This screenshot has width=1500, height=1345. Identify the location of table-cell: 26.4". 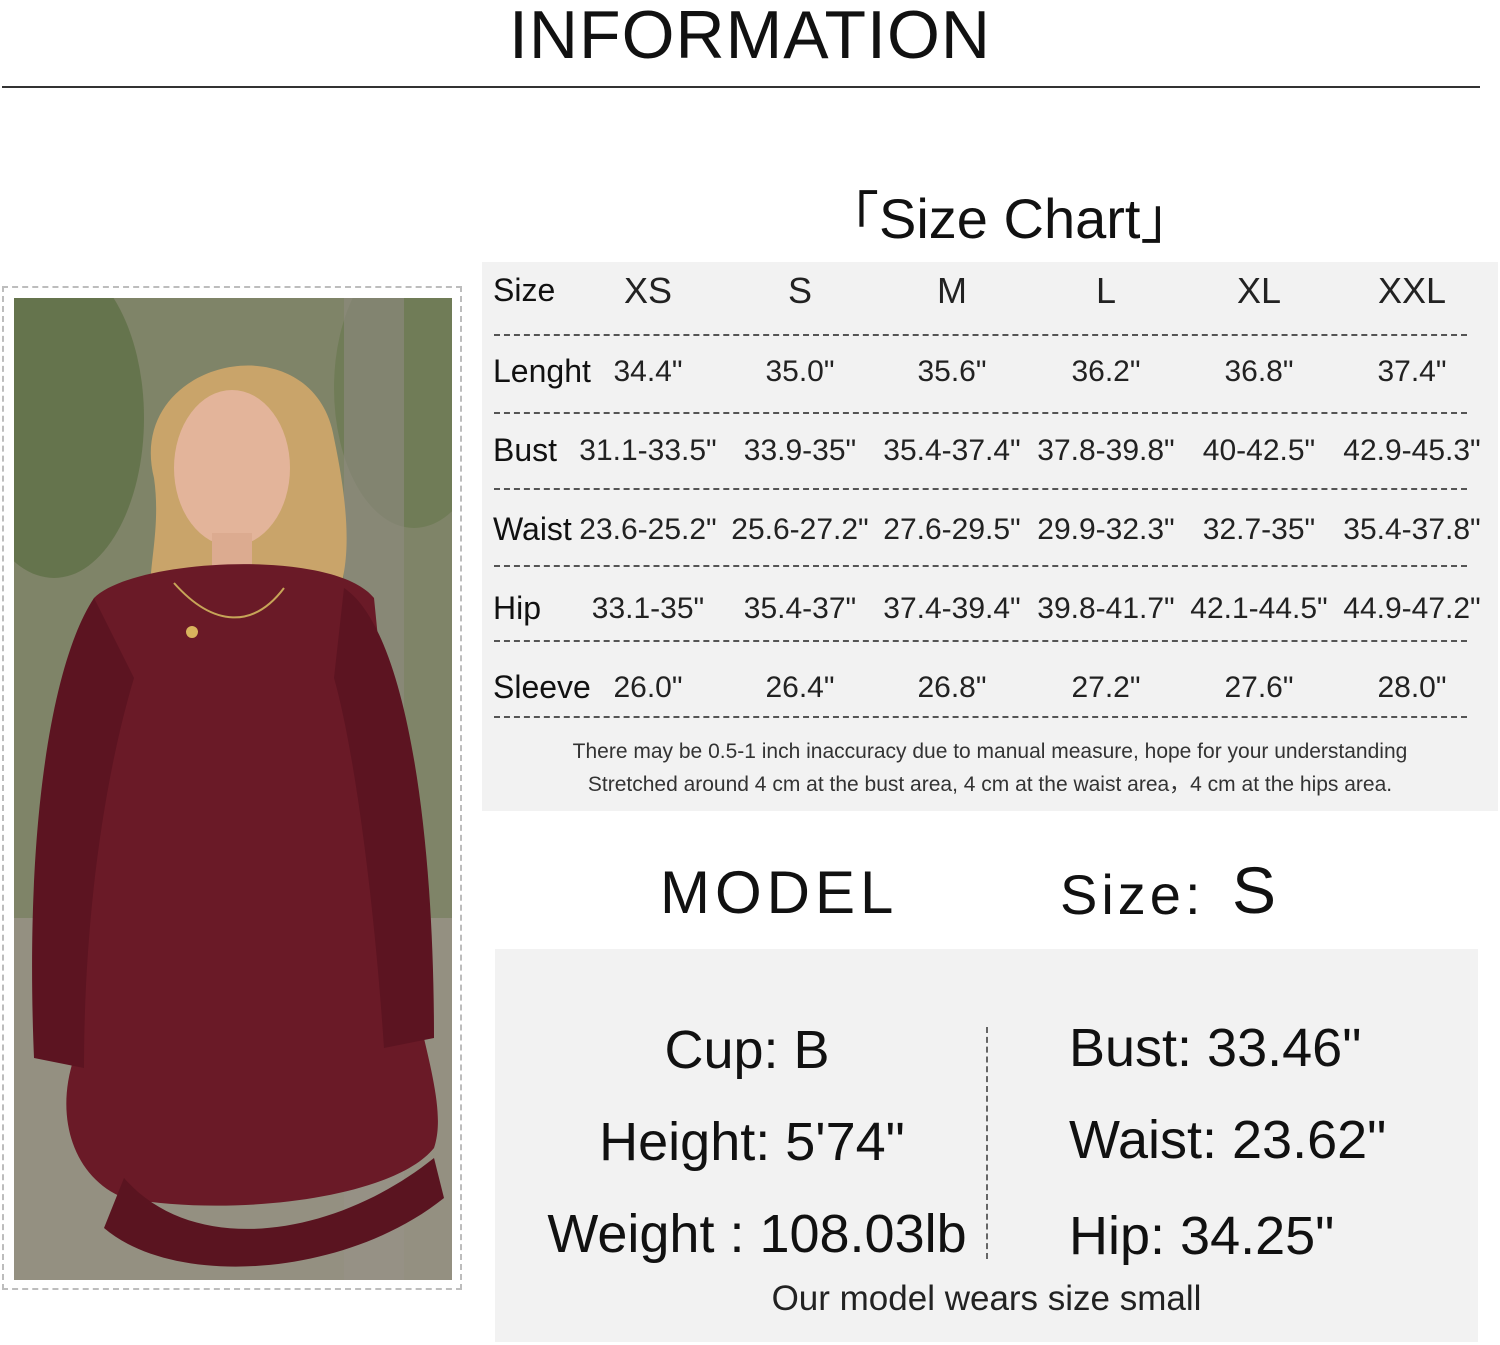
(800, 687).